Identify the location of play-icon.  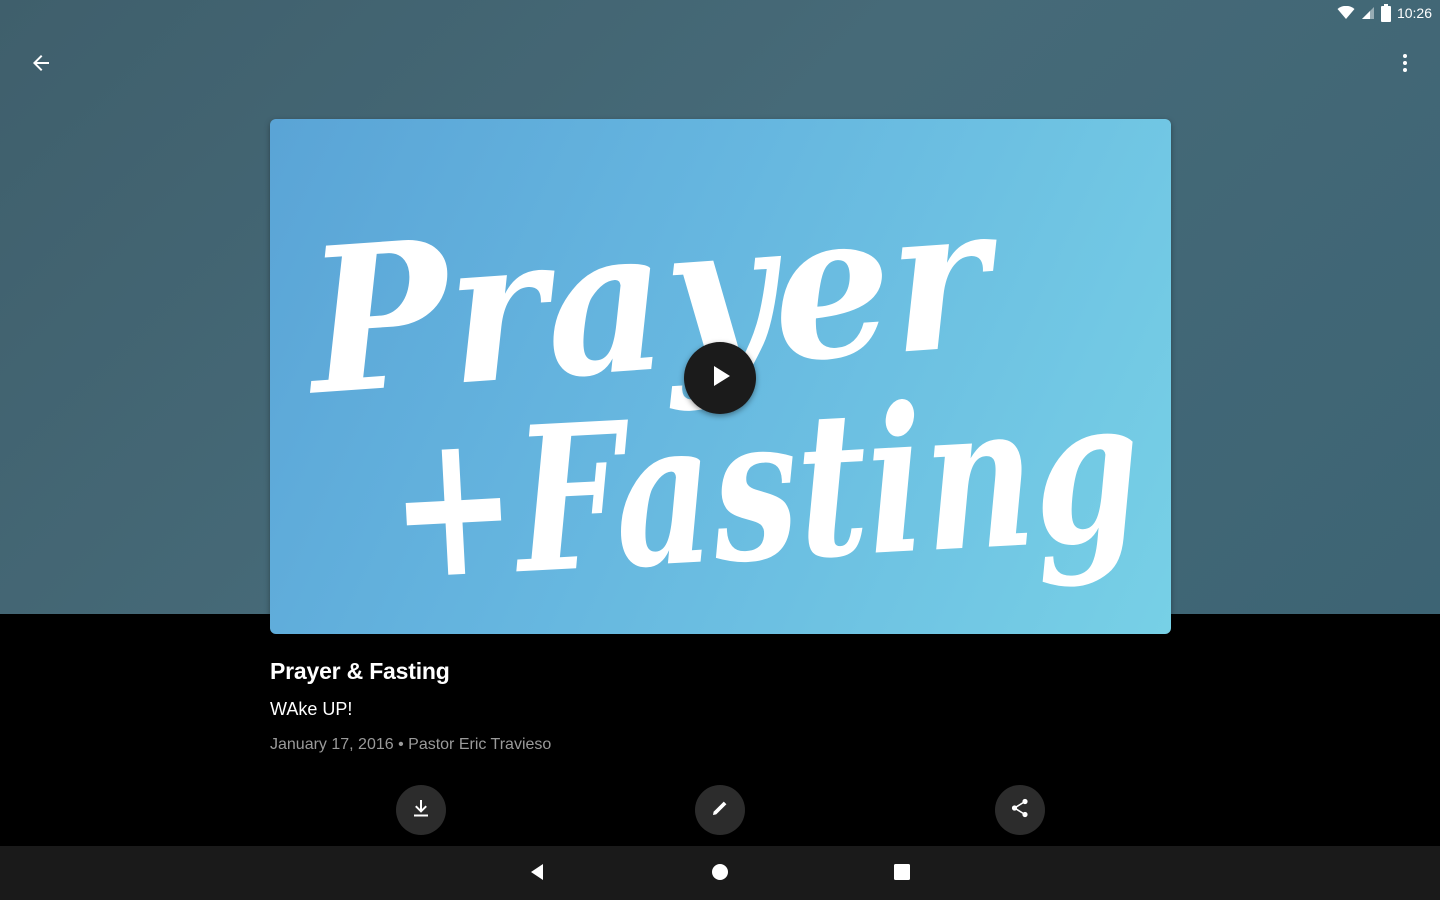
(720, 378).